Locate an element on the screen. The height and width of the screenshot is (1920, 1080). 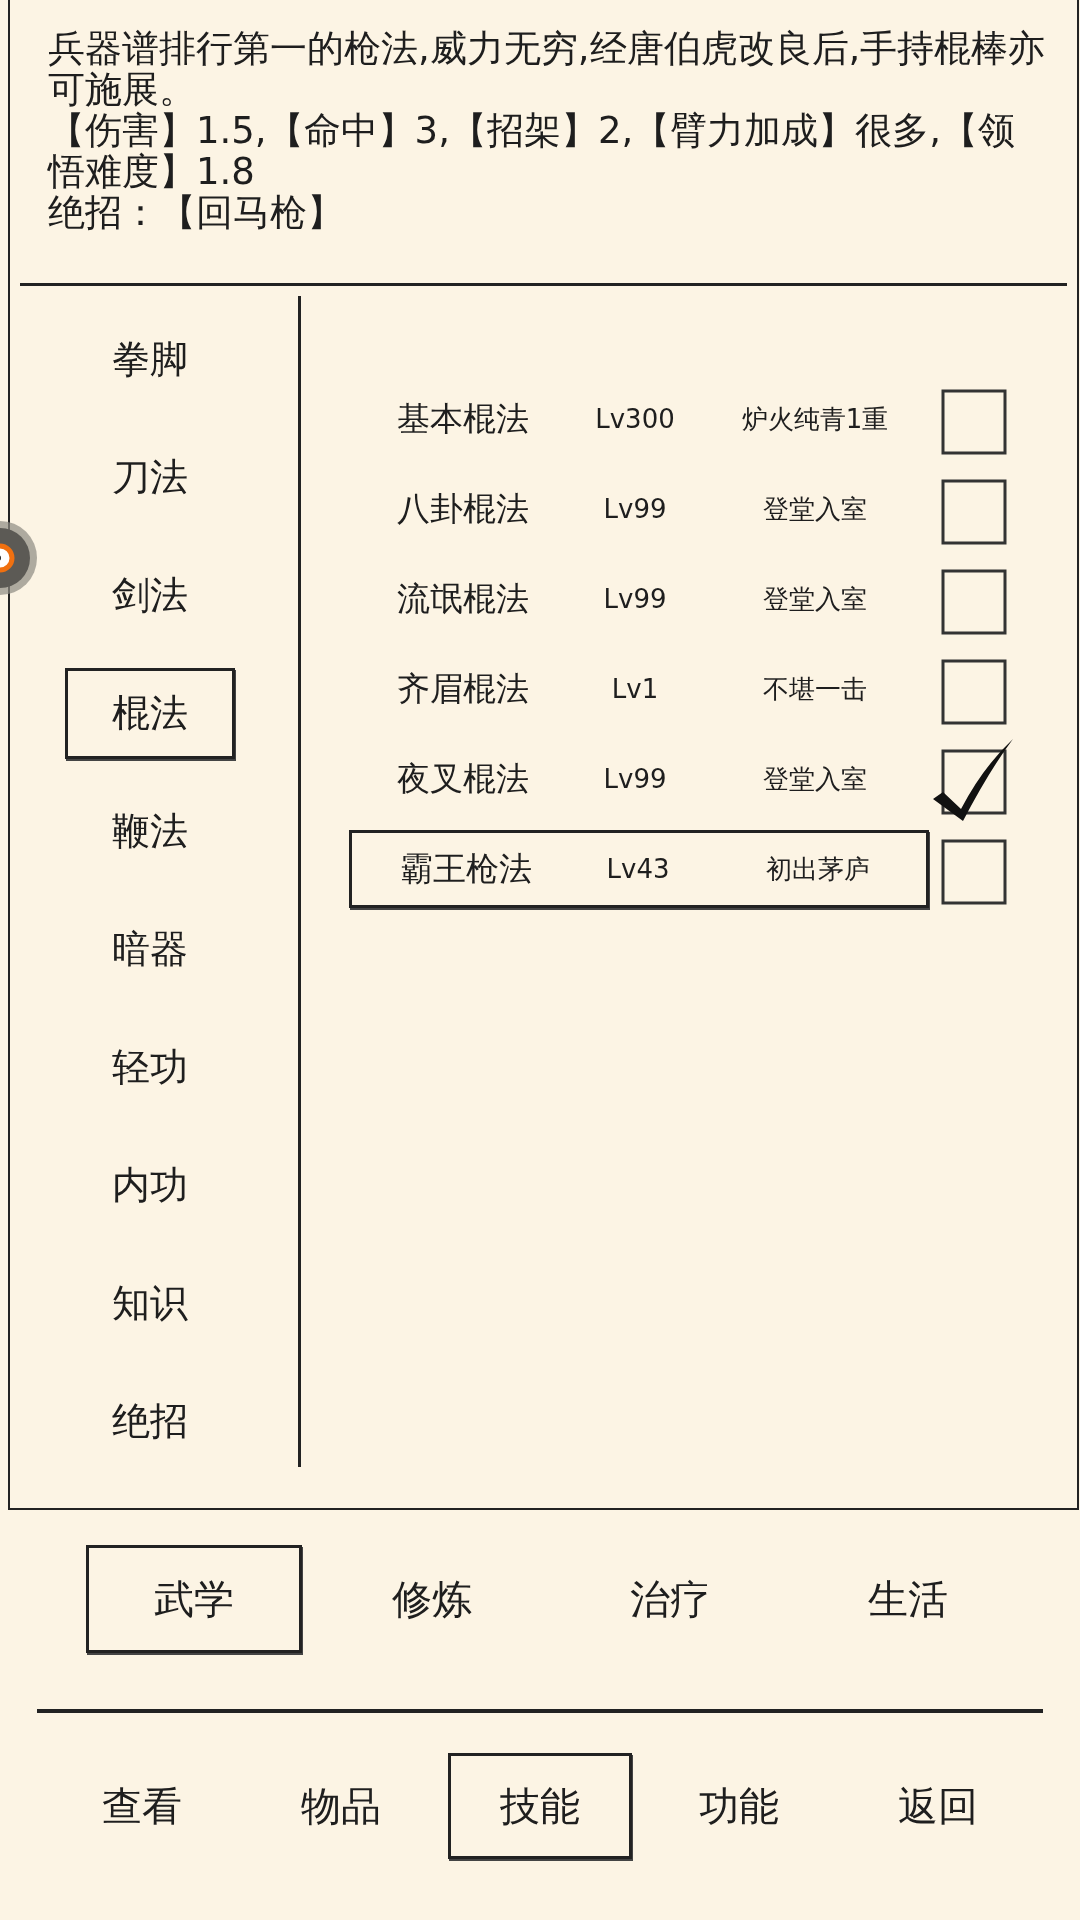
skill-name: 八卦棍法 is located at coordinates (463, 508).